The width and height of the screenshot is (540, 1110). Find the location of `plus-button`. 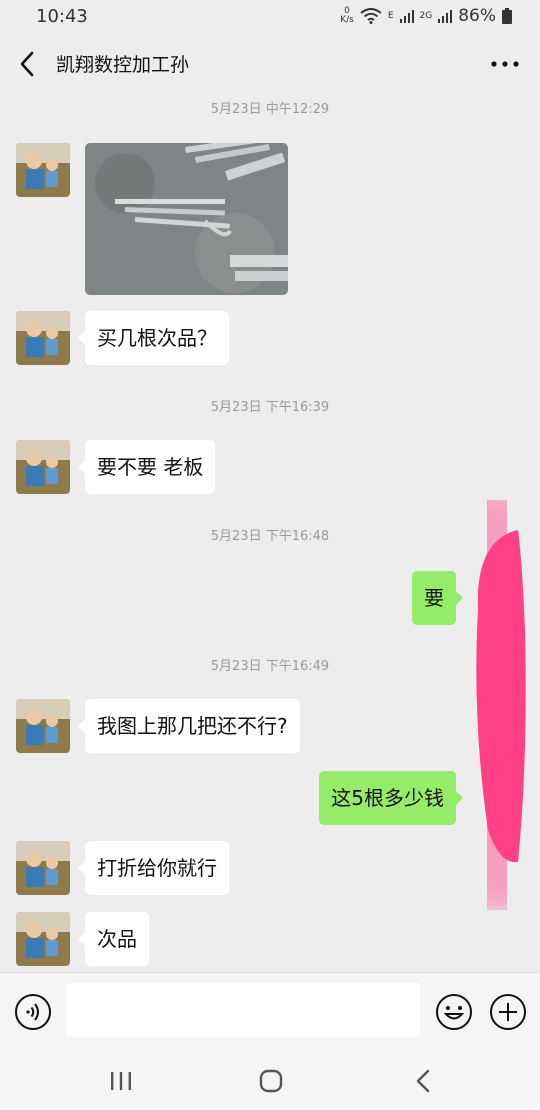

plus-button is located at coordinates (508, 1012).